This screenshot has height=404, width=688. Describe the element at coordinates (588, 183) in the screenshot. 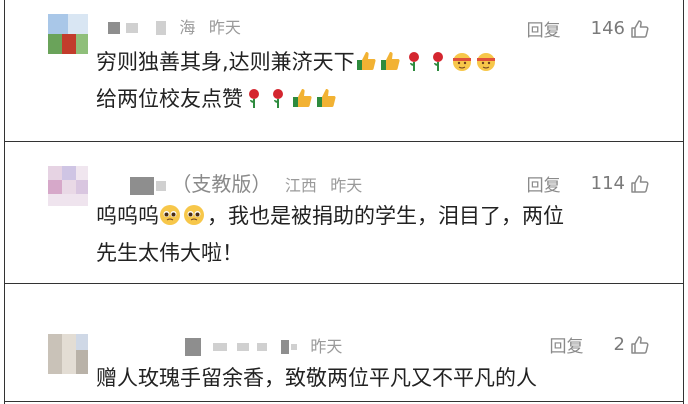

I see `comment-actions: 回复 114` at that location.